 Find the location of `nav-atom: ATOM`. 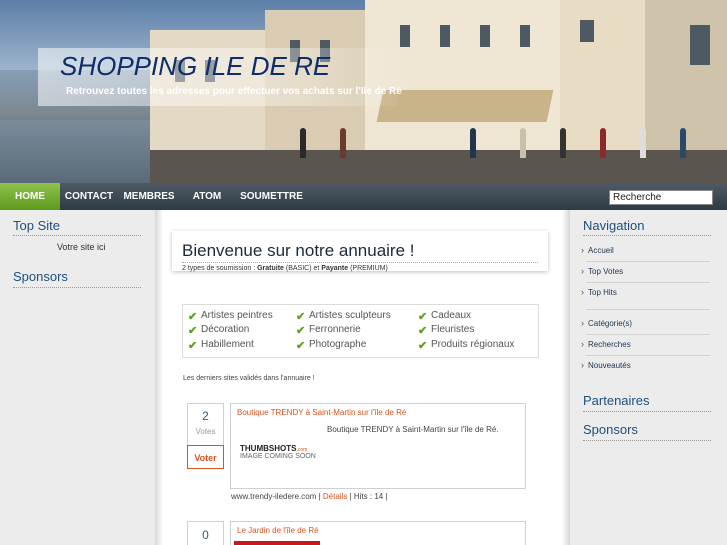

nav-atom: ATOM is located at coordinates (207, 196).